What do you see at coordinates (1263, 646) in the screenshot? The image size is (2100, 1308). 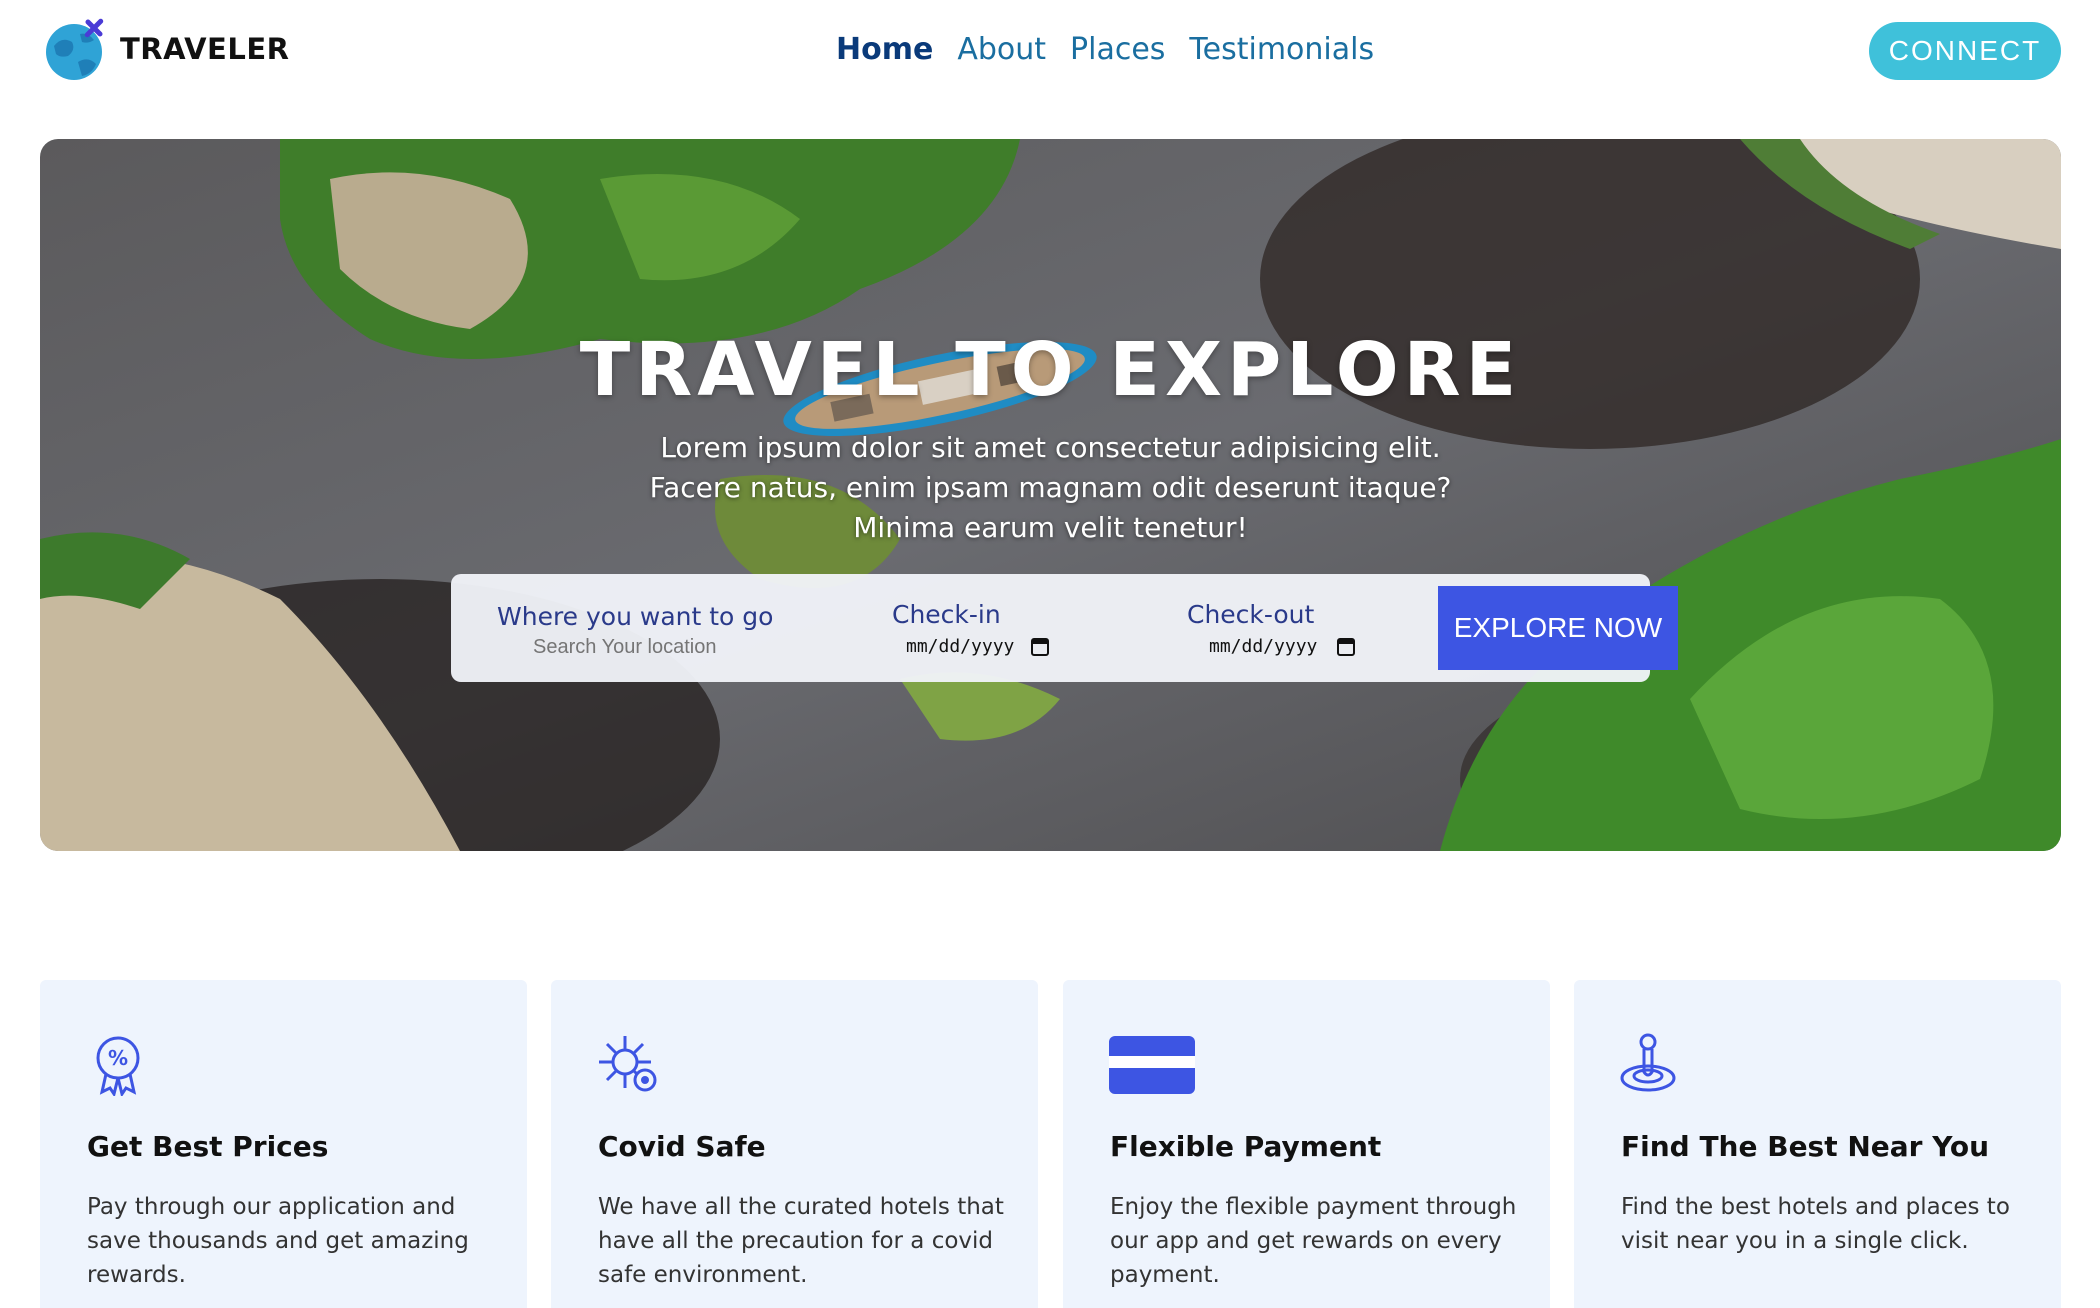 I see `checkout-date-value: mm/dd/yyyy` at bounding box center [1263, 646].